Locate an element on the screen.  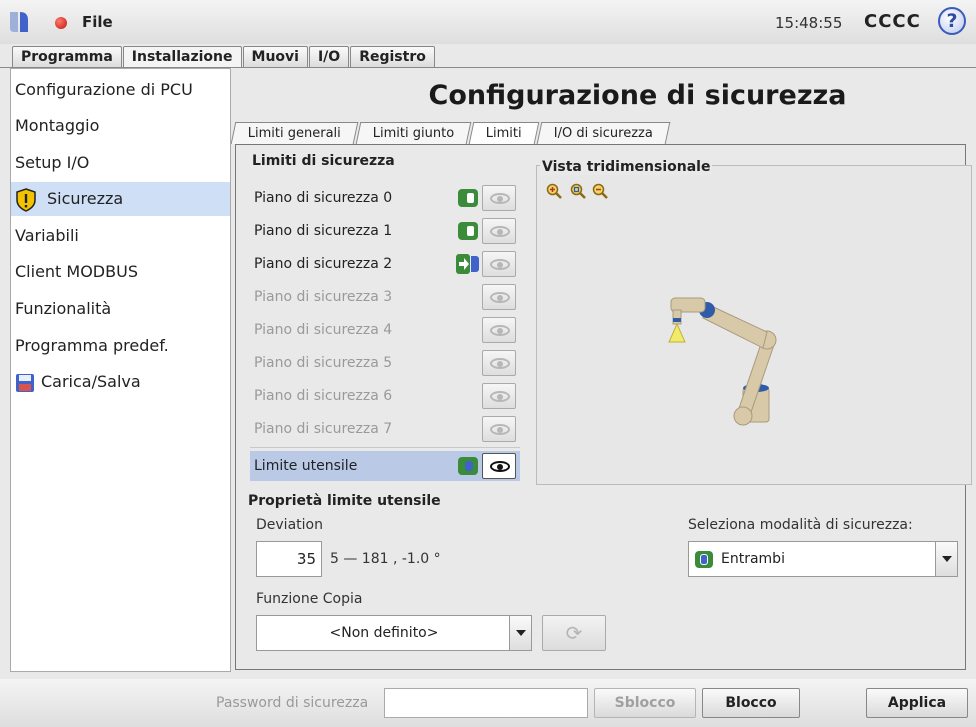
tab-limiti: Limiti is located at coordinates (504, 133).